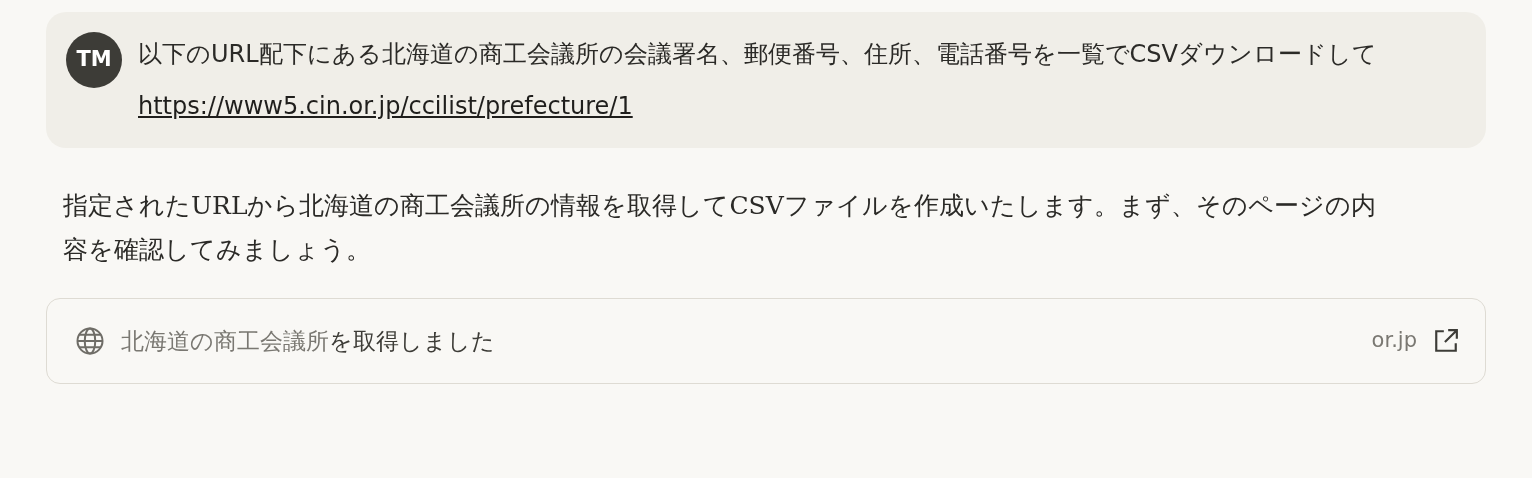  What do you see at coordinates (720, 228) in the screenshot?
I see `response-text: 指定されたURLから北海道の商工会議所の情報を取得してCSVファイルを作成いたします。まず、そのページの内容を確認してみましょう。` at bounding box center [720, 228].